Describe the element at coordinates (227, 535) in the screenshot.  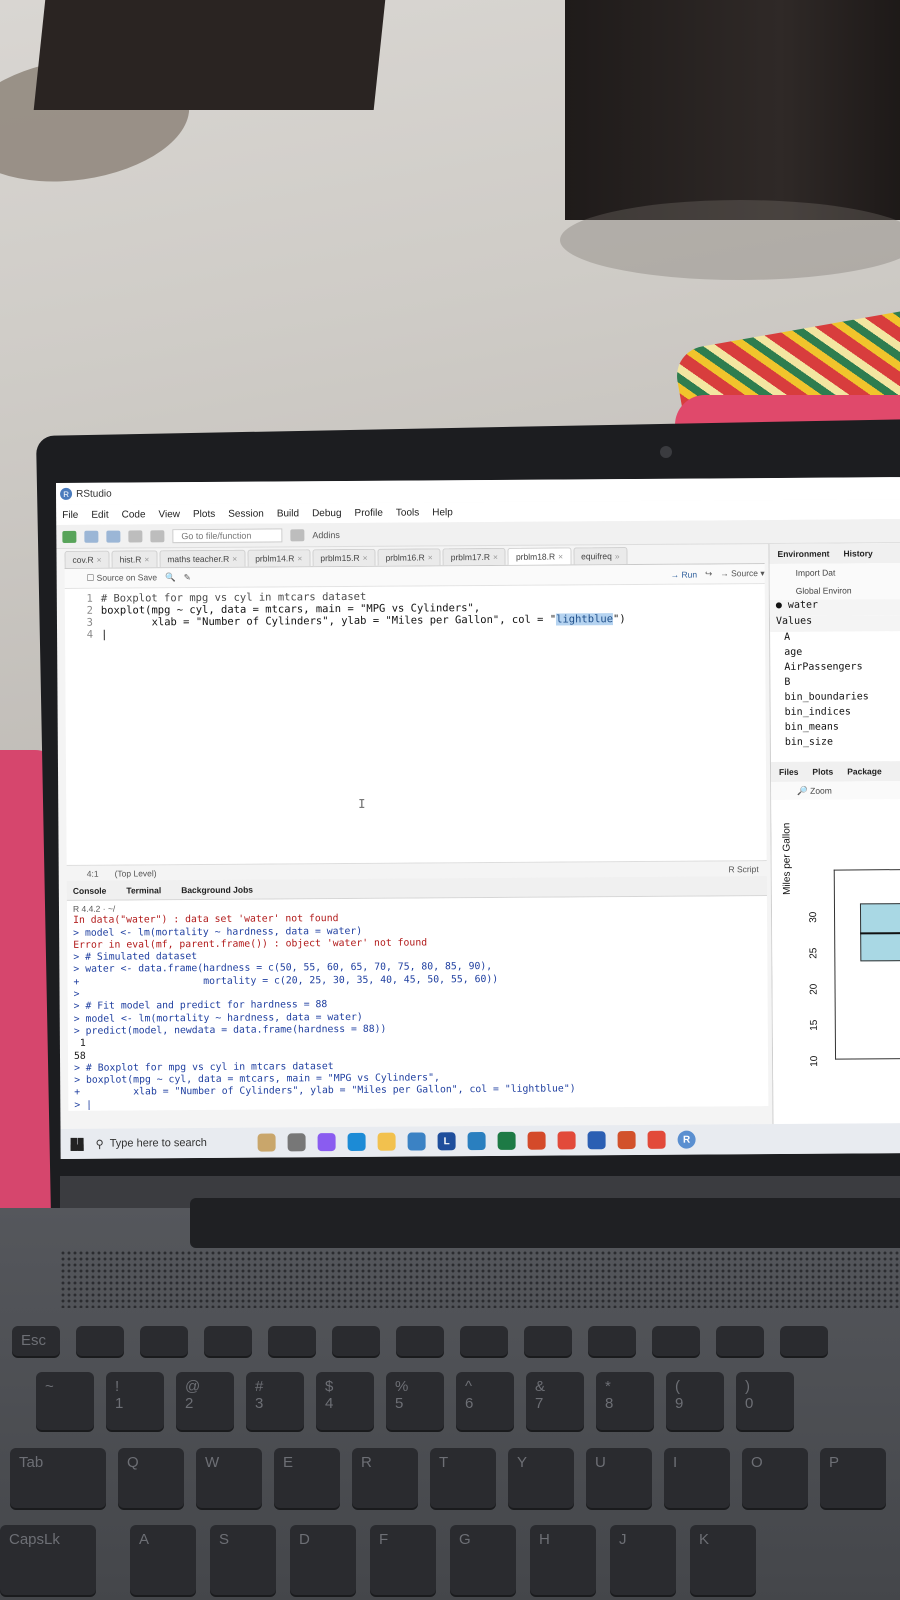
I see `goto-file-input: Go to file/function` at that location.